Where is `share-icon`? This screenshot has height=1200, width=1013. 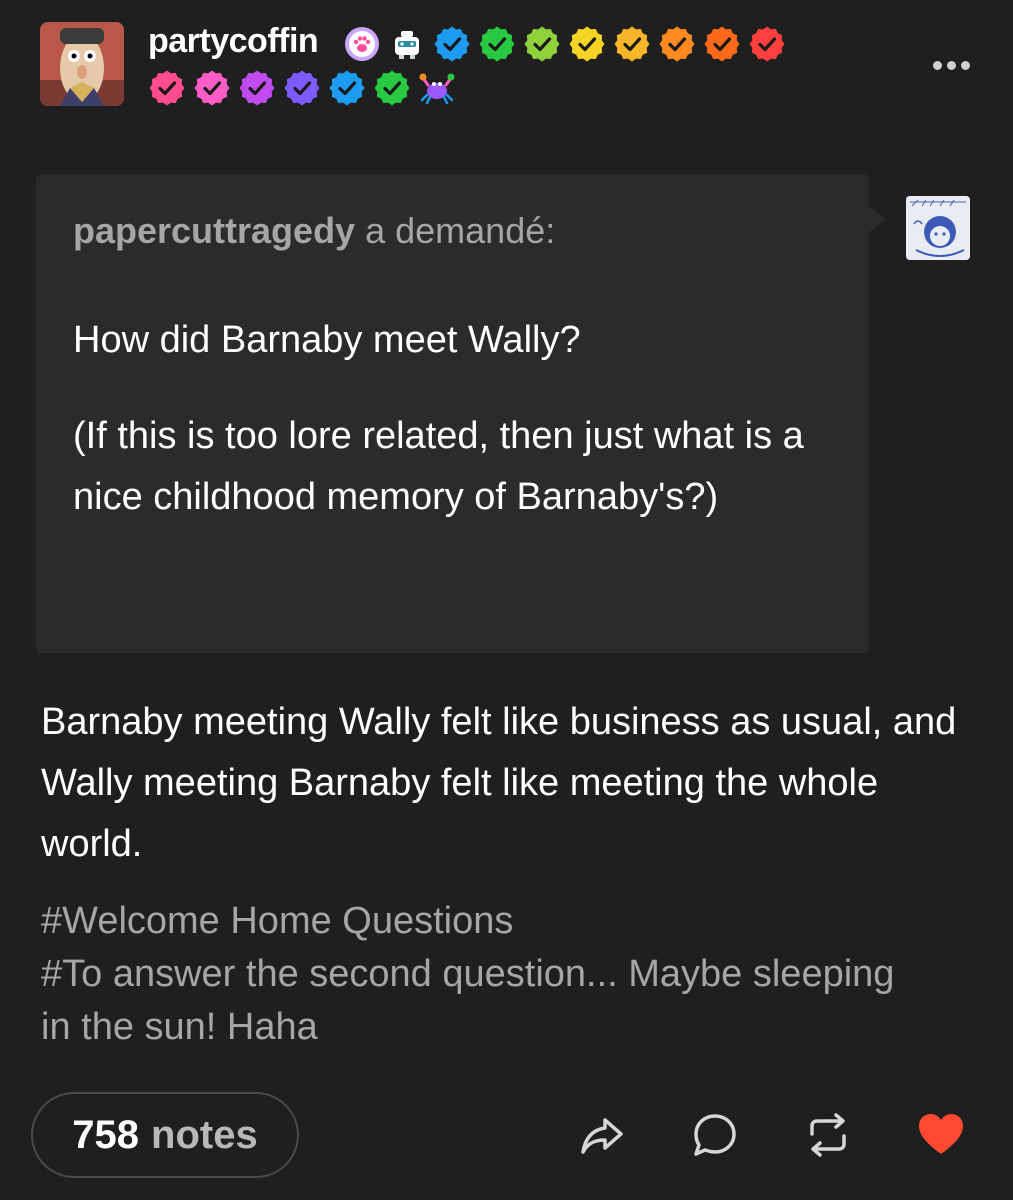
share-icon is located at coordinates (602, 1136).